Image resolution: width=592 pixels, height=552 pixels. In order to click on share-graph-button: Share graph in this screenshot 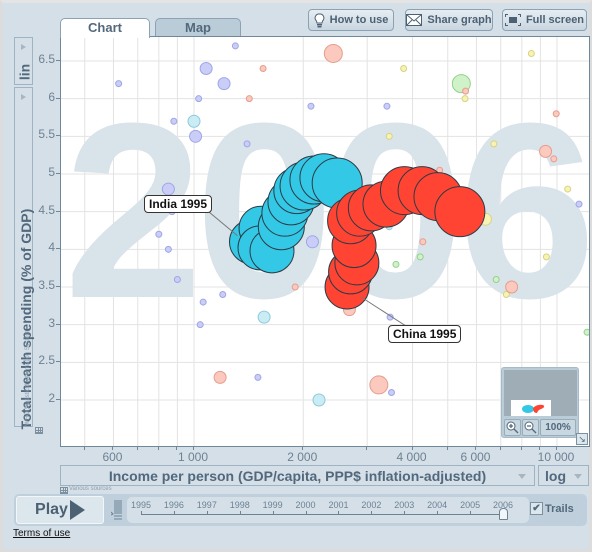, I will do `click(449, 20)`.